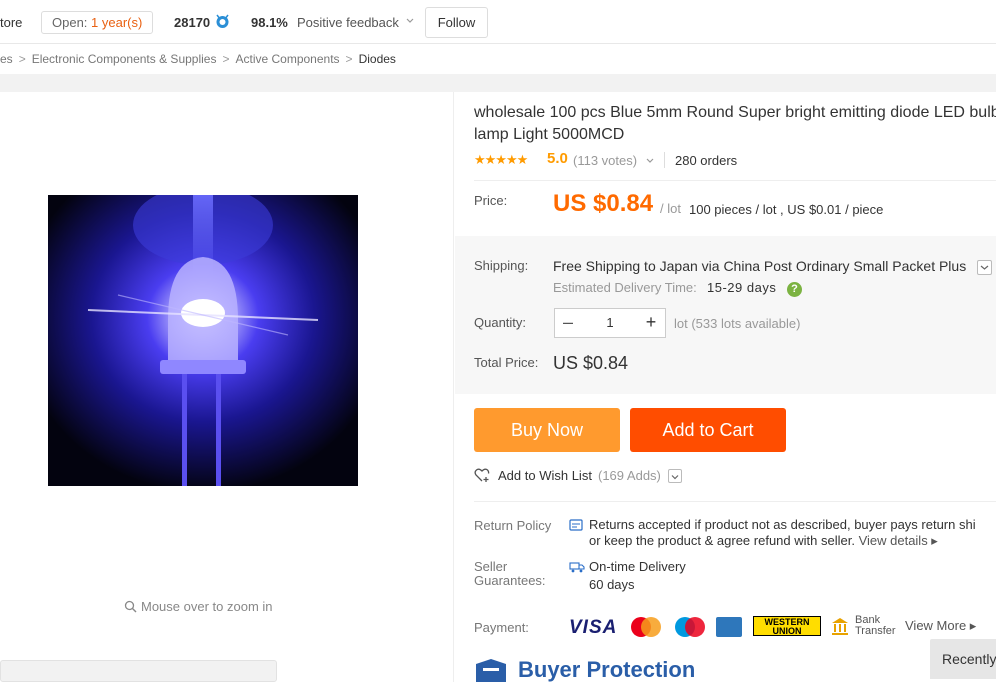  Describe the element at coordinates (506, 362) in the screenshot. I see `total-price-label: Total Price:` at that location.